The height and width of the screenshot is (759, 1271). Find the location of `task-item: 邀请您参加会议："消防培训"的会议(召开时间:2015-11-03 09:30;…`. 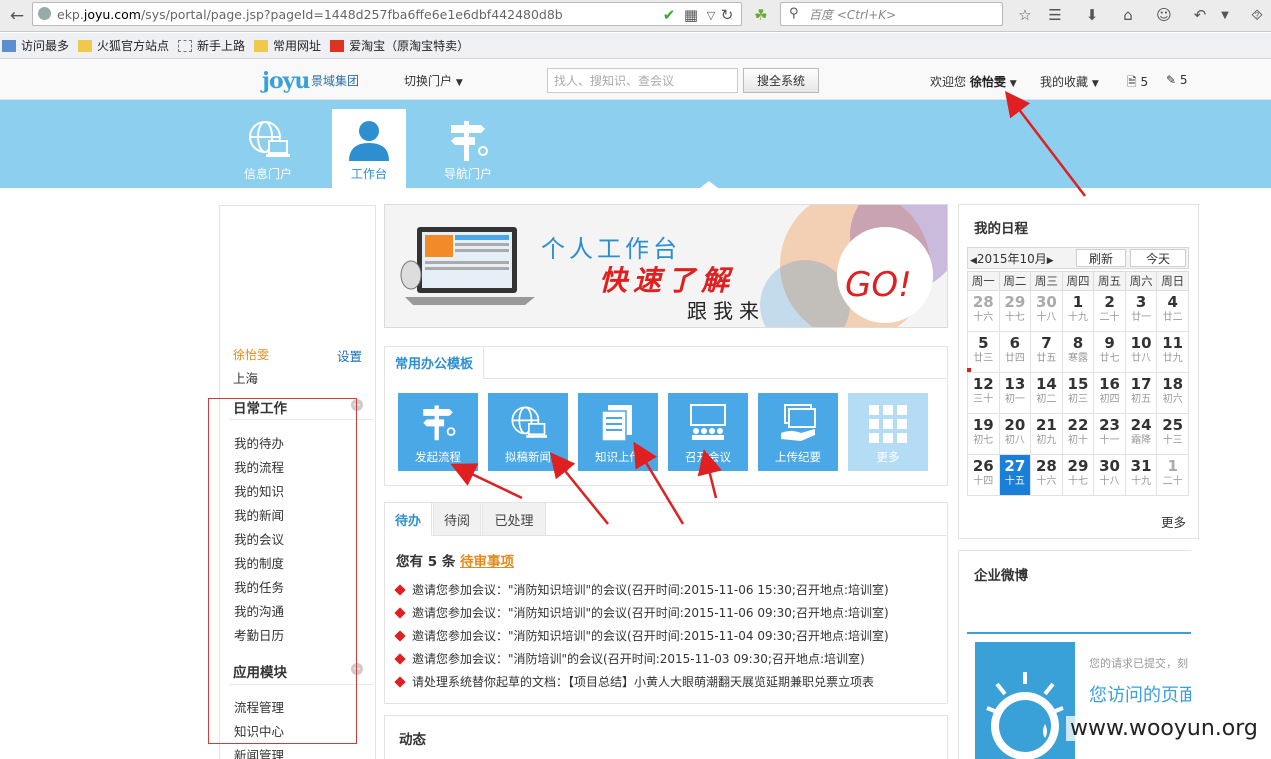

task-item: 邀请您参加会议："消防培训"的会议(召开时间:2015-11-03 09:30;… is located at coordinates (629, 658).